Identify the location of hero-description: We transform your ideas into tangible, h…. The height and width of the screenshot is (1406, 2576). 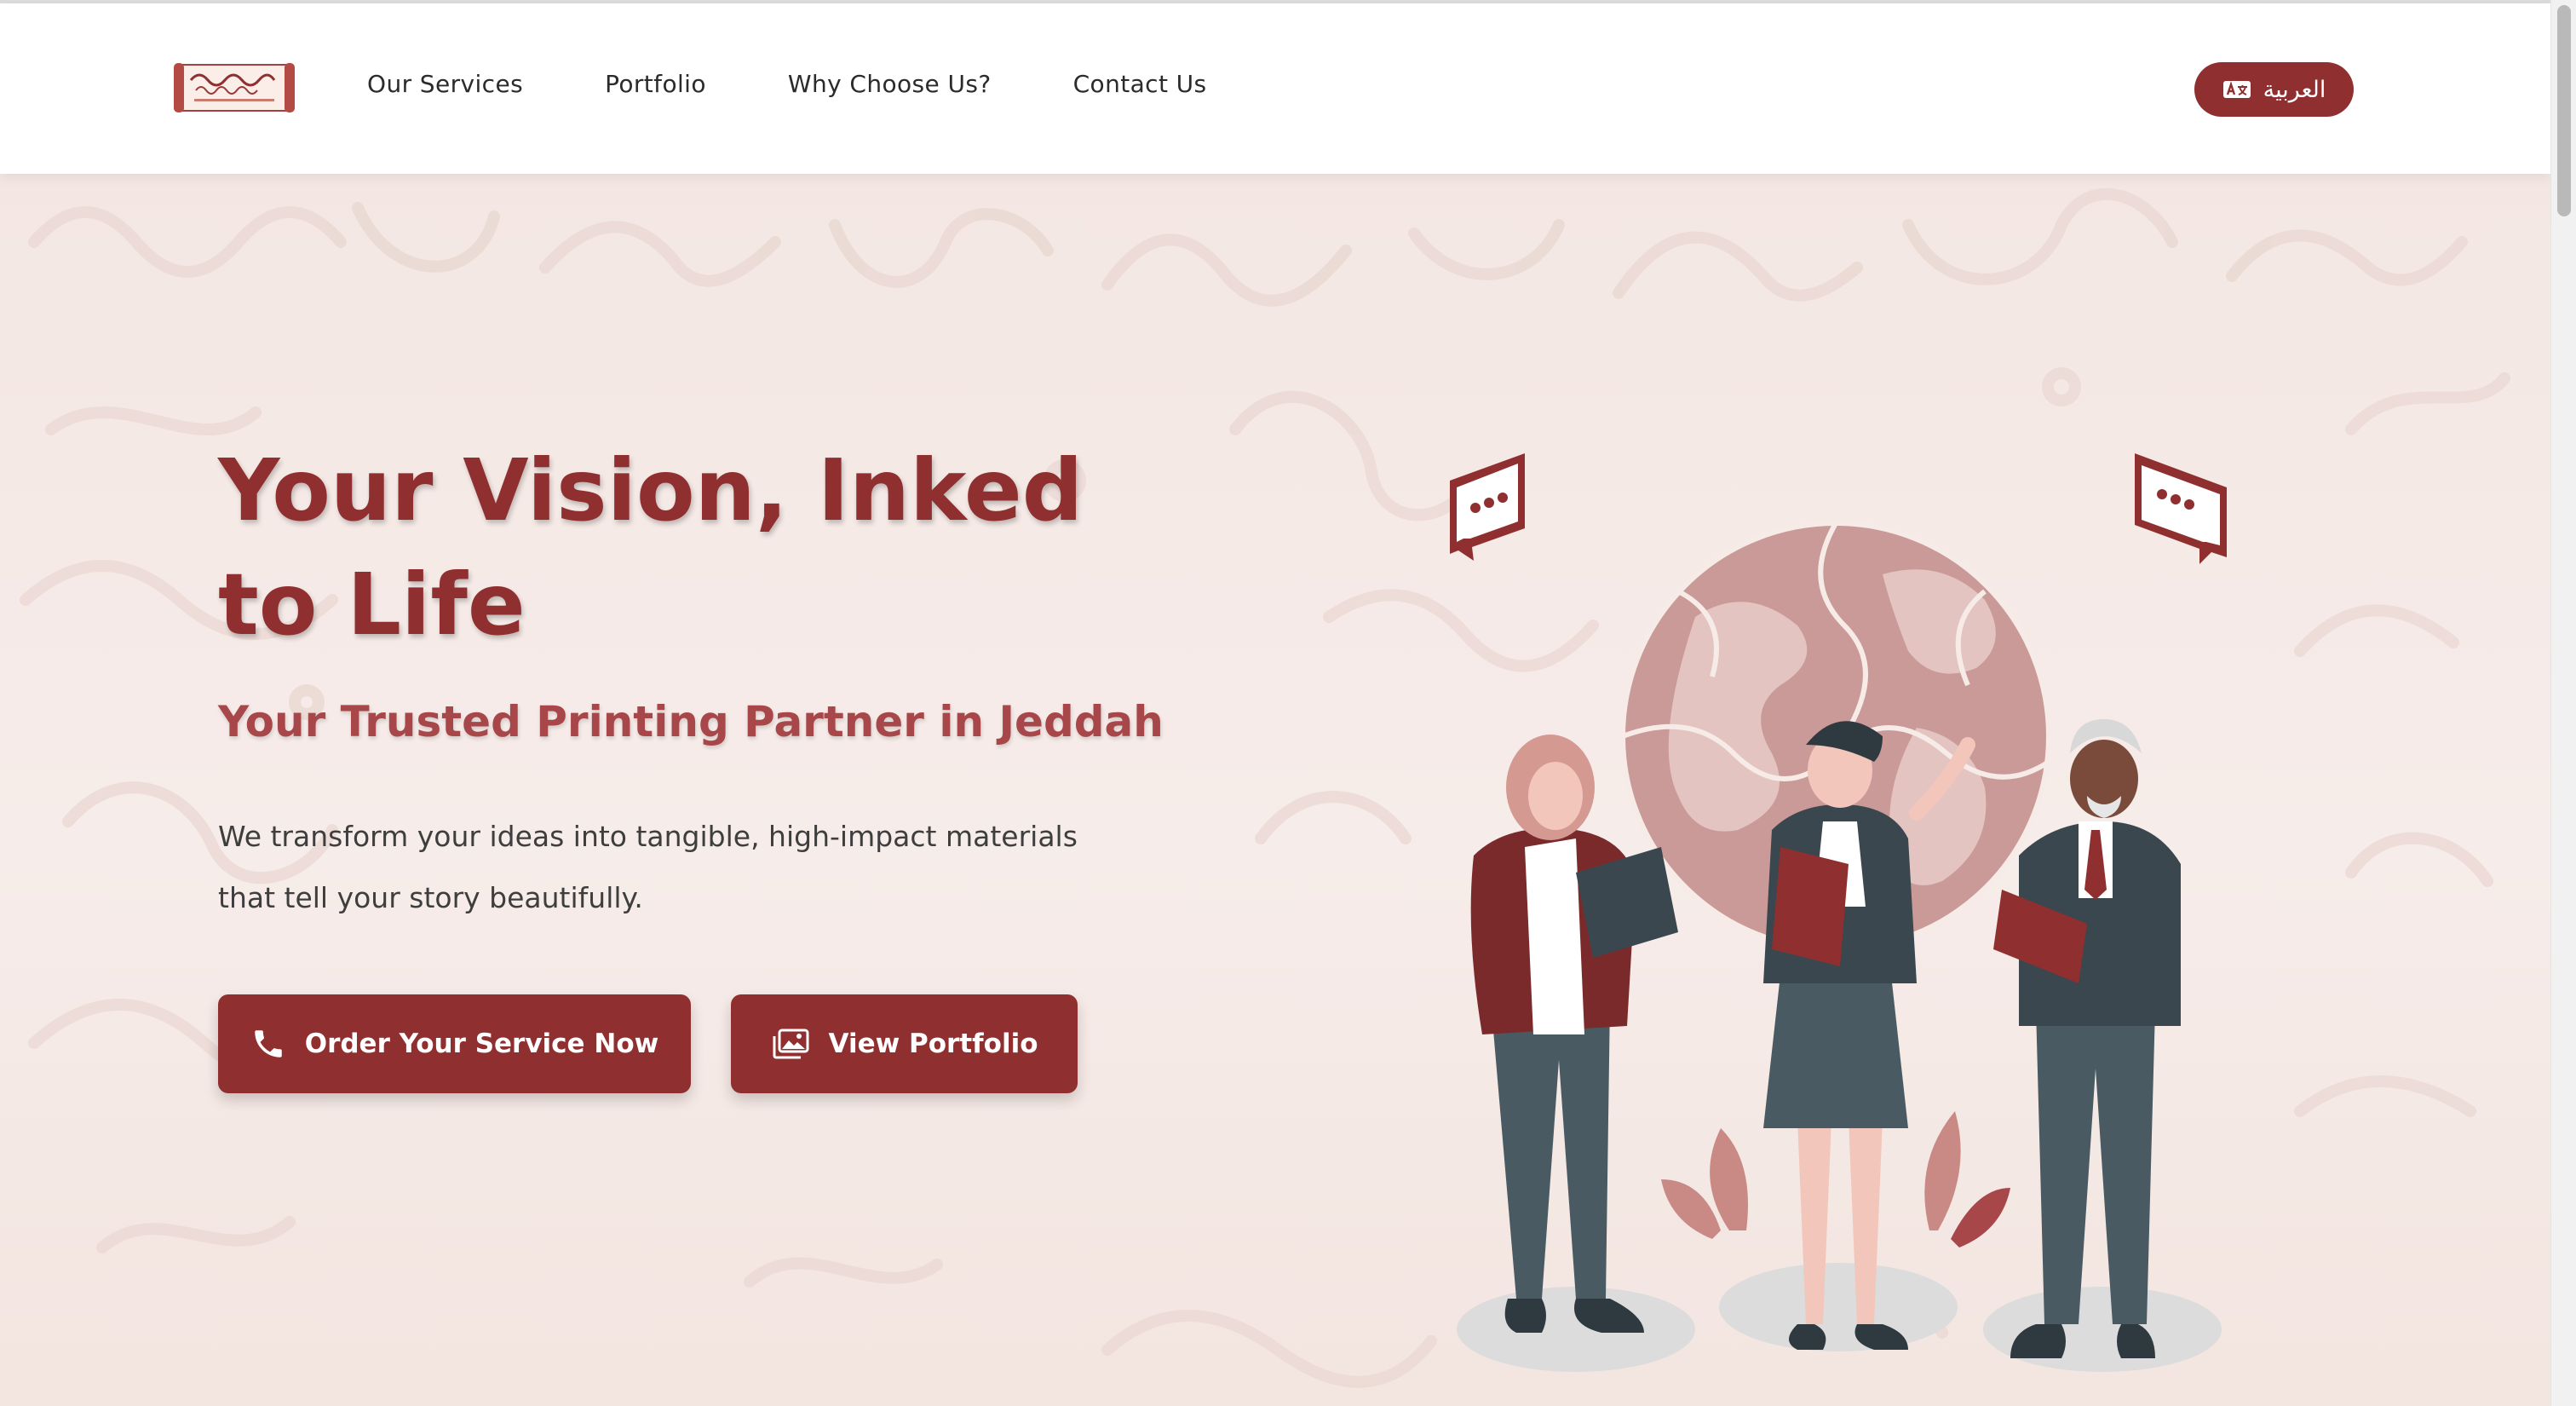
(648, 867).